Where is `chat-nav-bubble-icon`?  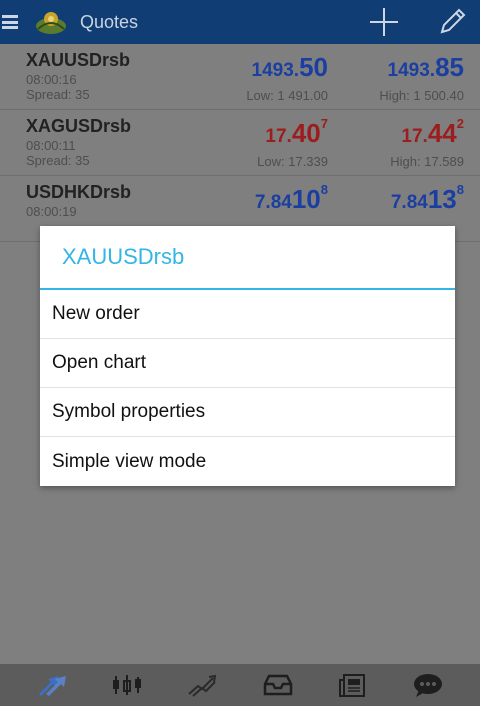 chat-nav-bubble-icon is located at coordinates (428, 685).